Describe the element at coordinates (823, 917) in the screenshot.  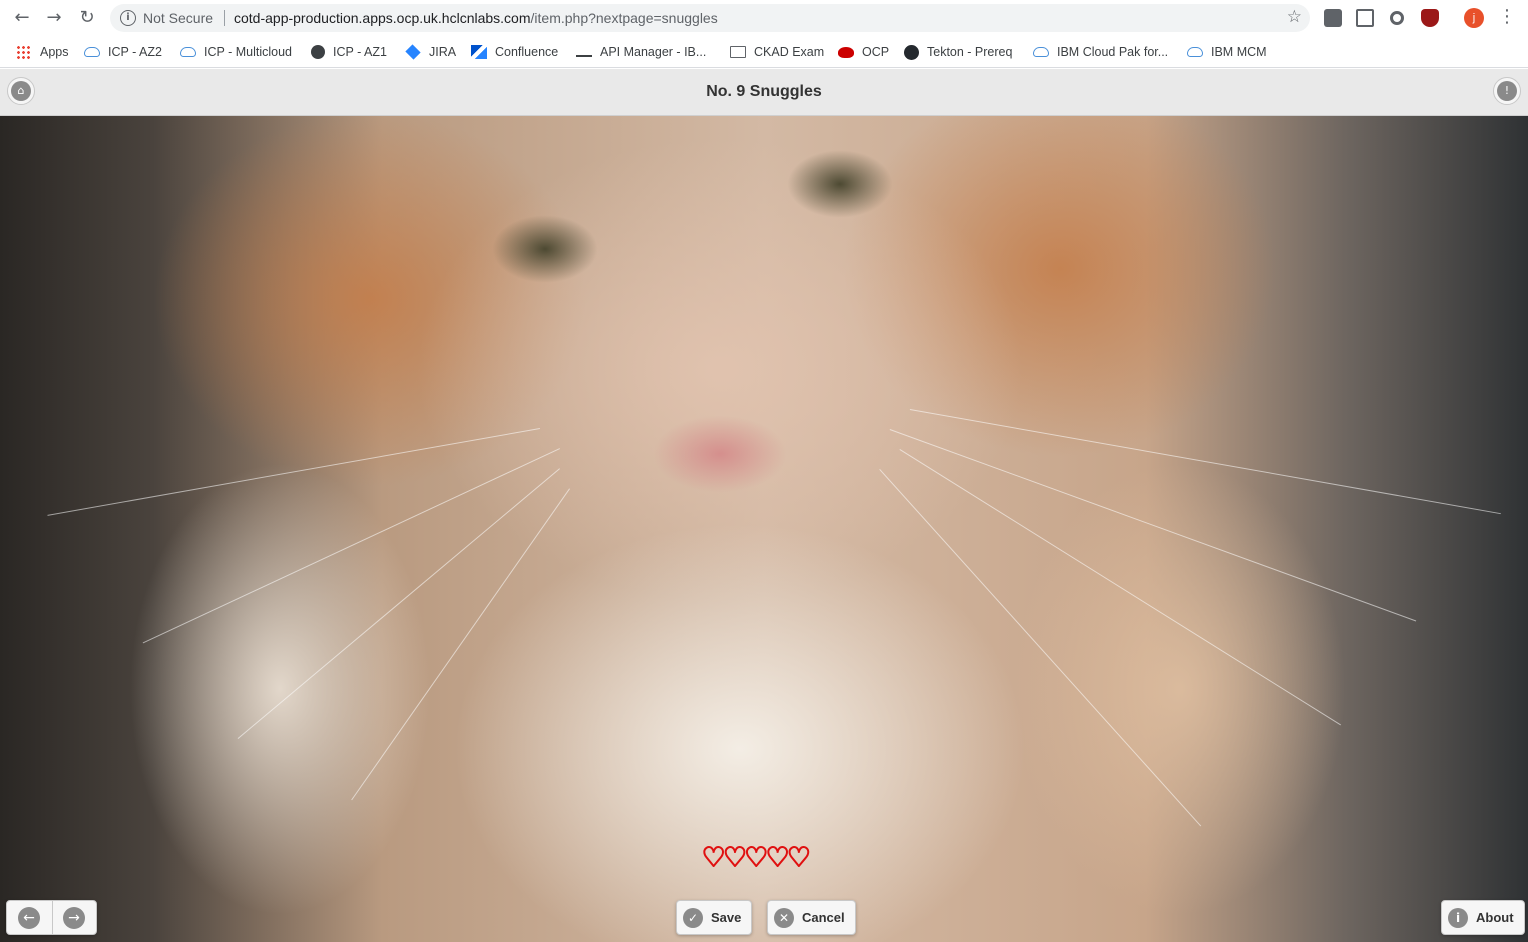
I see `cancel-label: Cancel` at that location.